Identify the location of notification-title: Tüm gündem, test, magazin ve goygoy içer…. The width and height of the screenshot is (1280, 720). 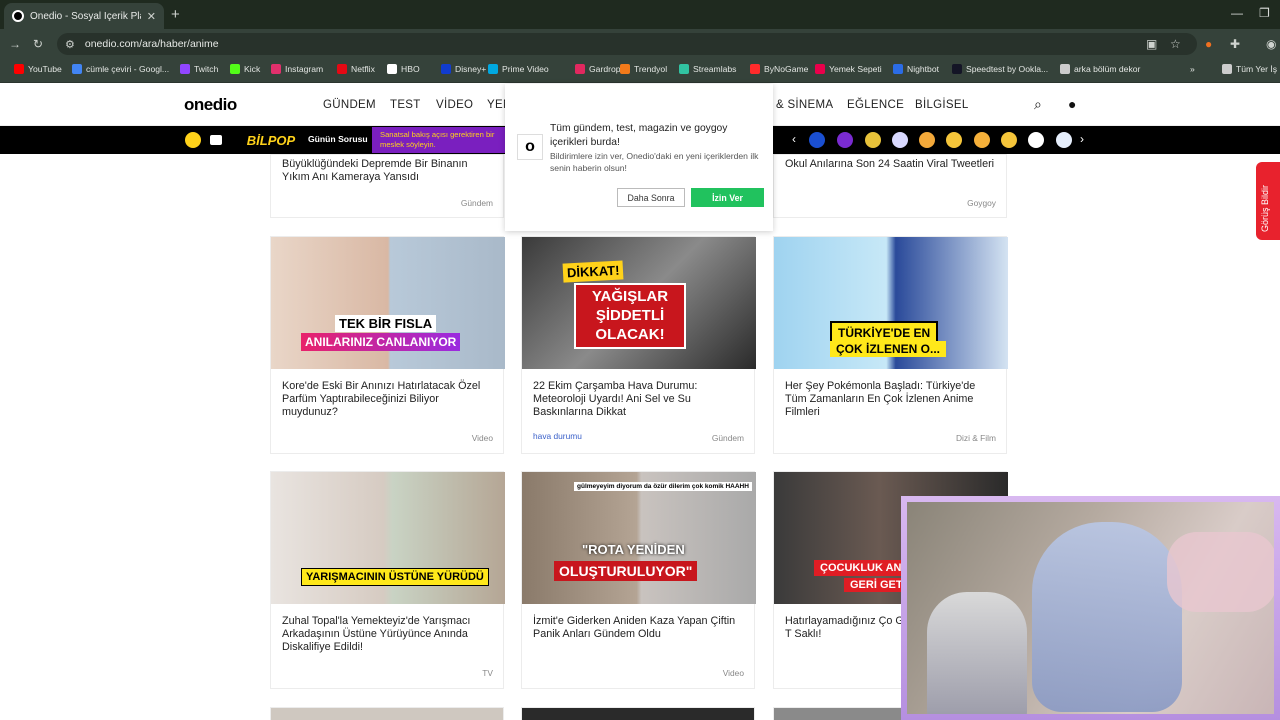
(639, 136).